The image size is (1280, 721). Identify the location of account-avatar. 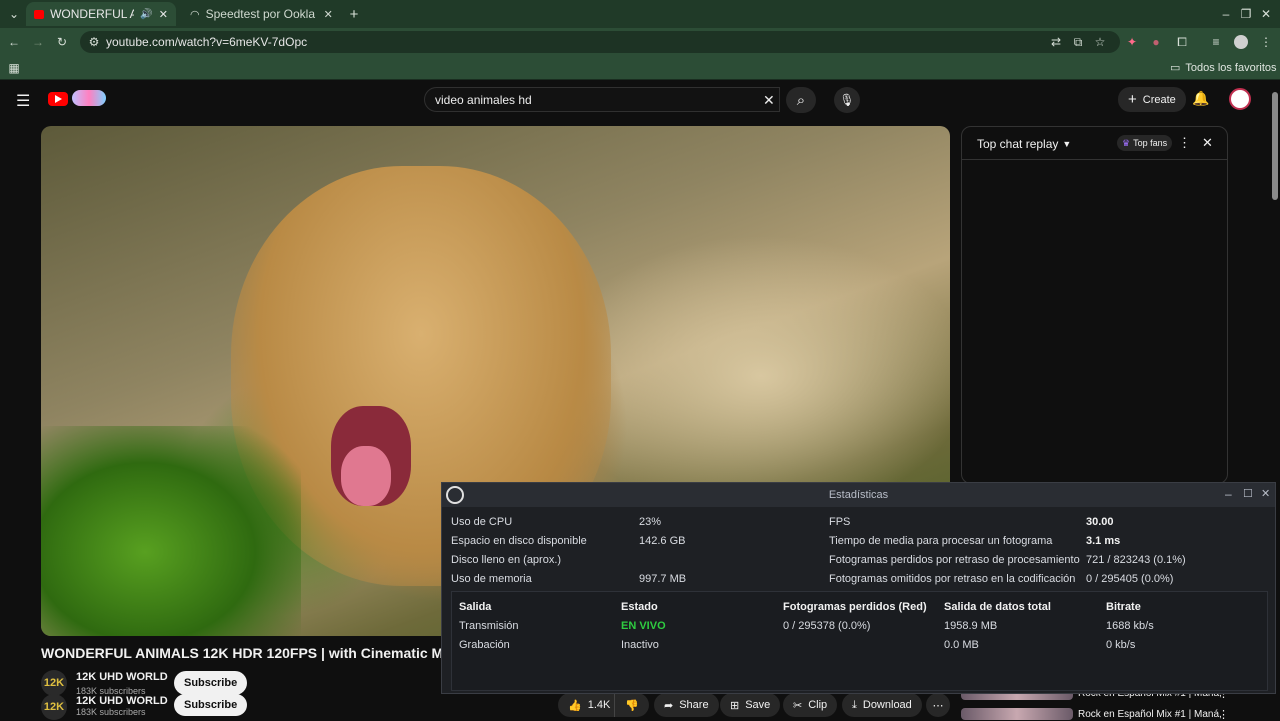
(1240, 99).